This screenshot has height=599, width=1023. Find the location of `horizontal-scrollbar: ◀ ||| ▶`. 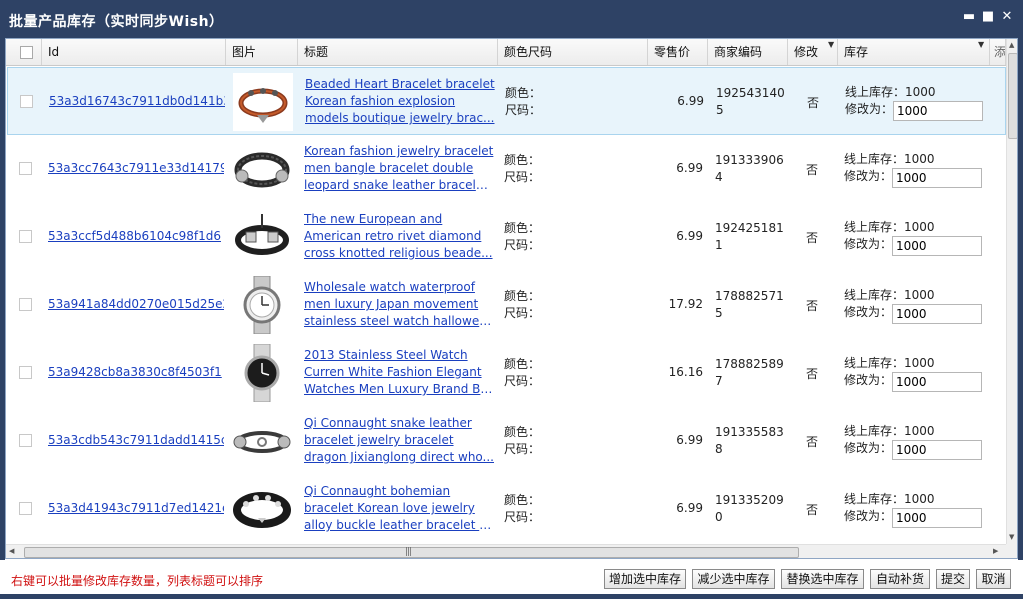

horizontal-scrollbar: ◀ ||| ▶ is located at coordinates (506, 551).